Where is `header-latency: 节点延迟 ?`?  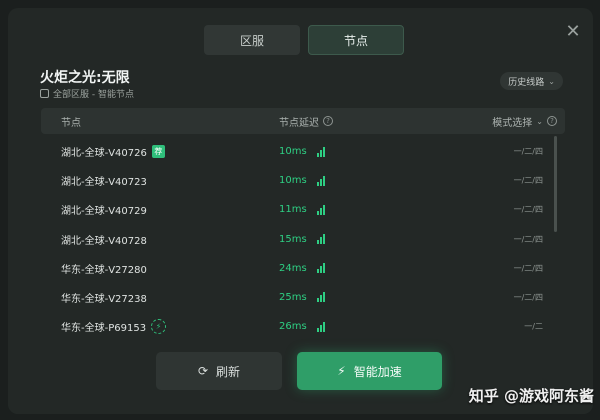
header-latency: 节点延迟 ? is located at coordinates (306, 121).